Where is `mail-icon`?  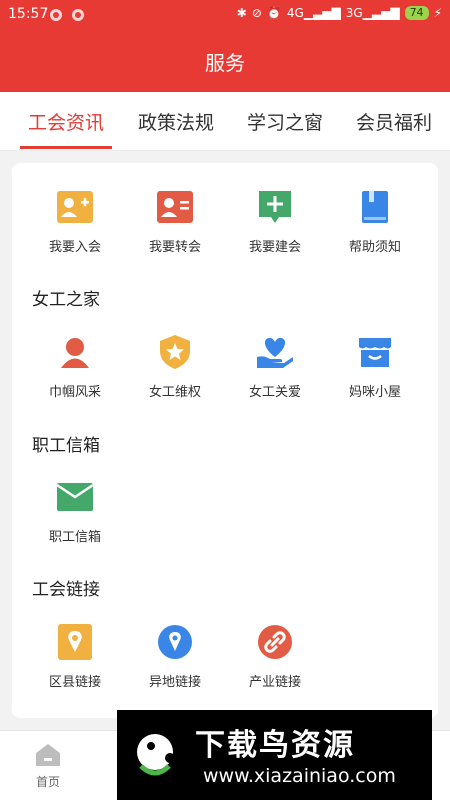 mail-icon is located at coordinates (75, 497).